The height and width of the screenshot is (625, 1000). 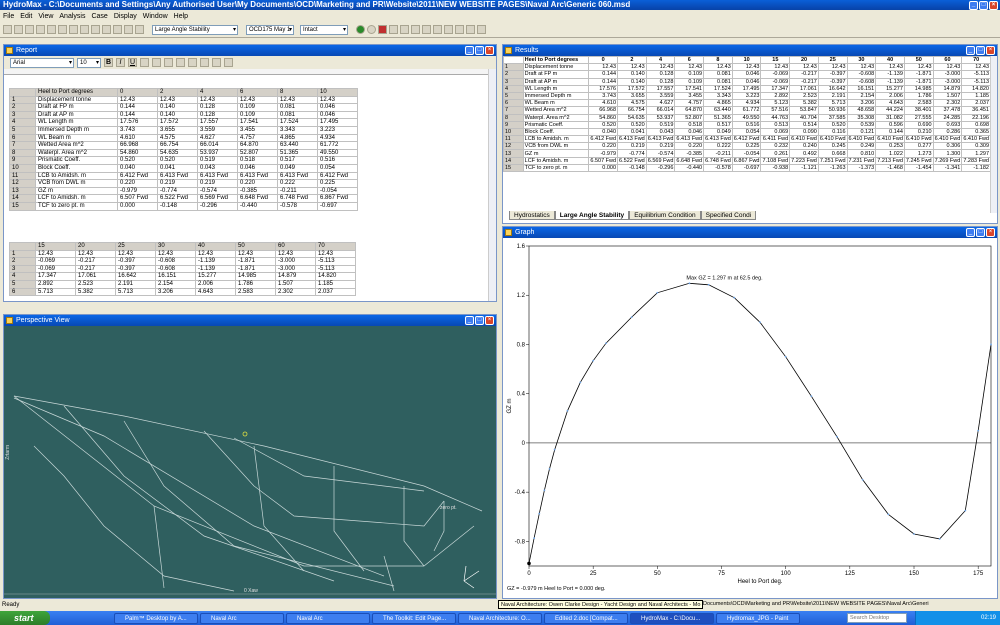 What do you see at coordinates (426, 29) in the screenshot?
I see `window-layout-4-icon` at bounding box center [426, 29].